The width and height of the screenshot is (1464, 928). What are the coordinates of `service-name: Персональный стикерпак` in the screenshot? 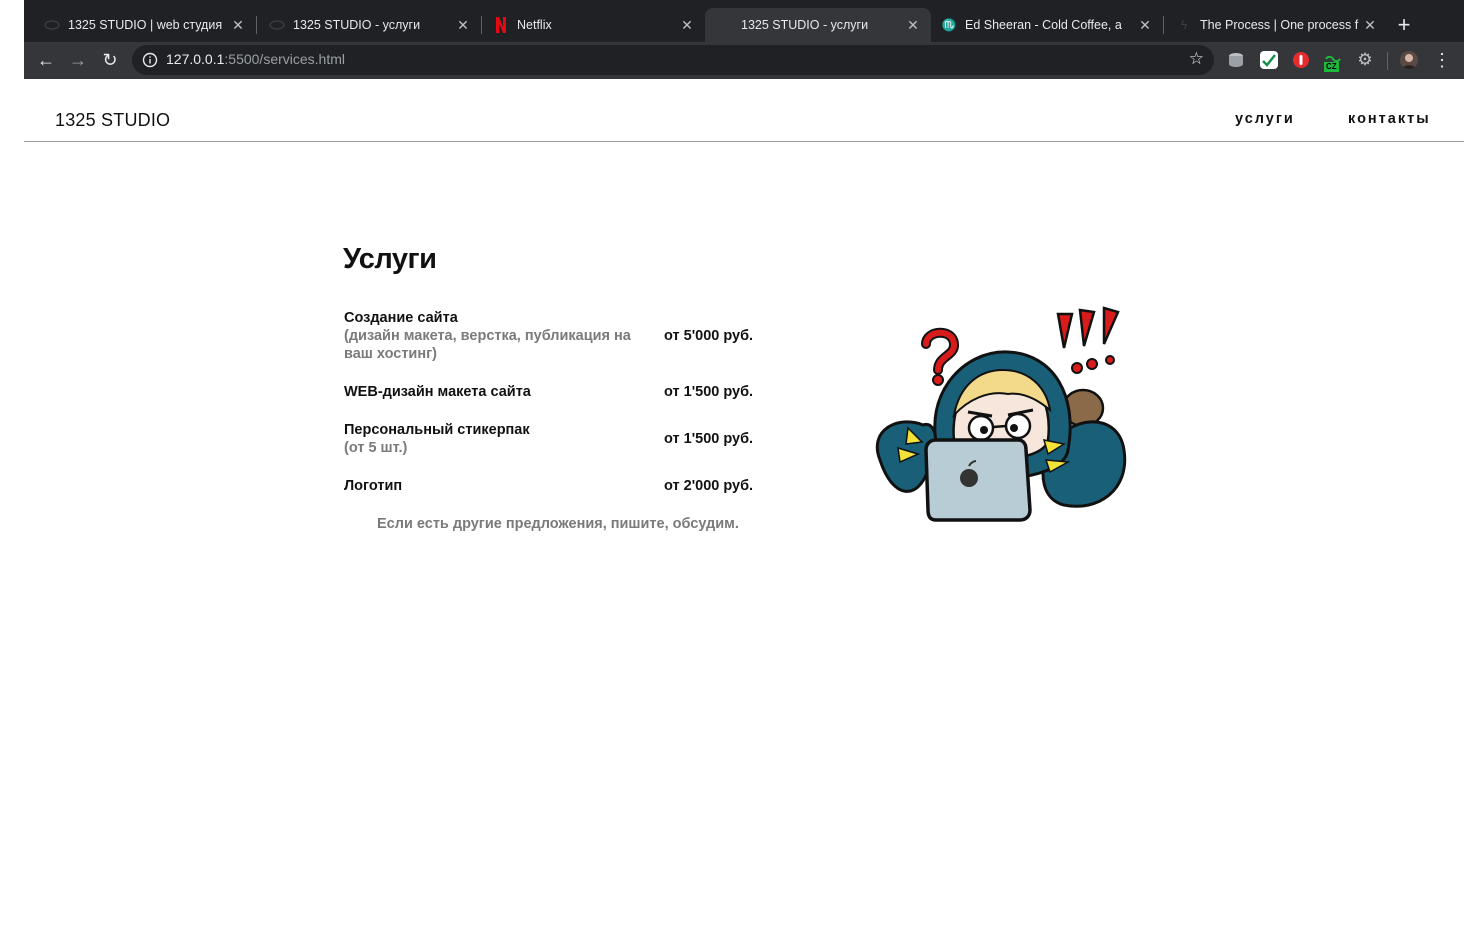 It's located at (437, 430).